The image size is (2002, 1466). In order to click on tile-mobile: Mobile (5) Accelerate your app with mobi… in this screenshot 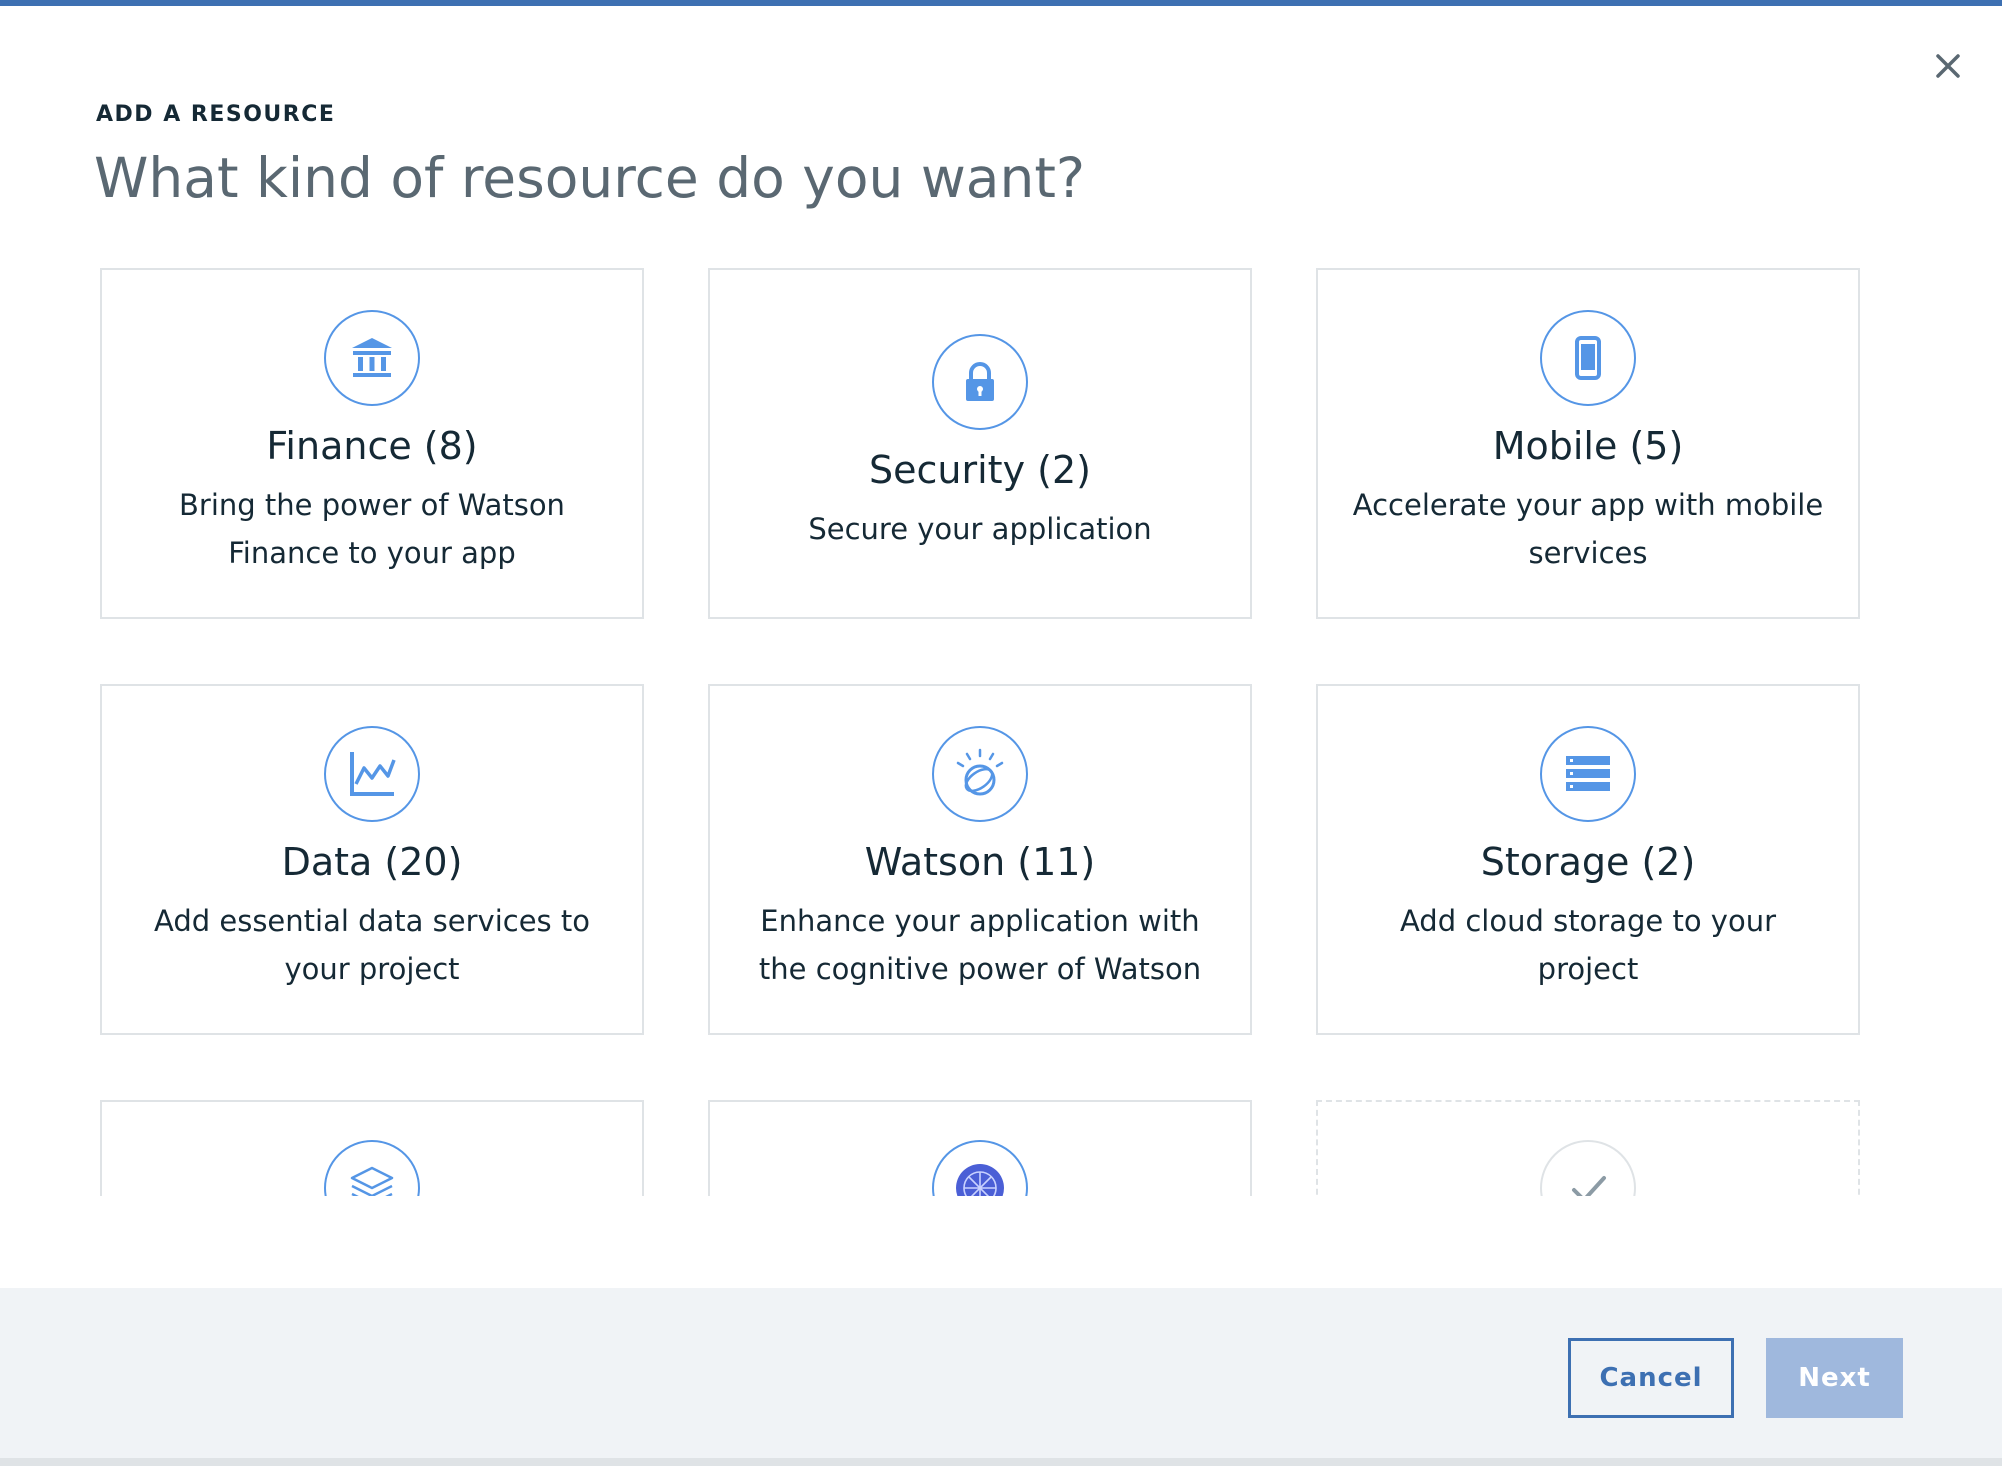, I will do `click(1588, 443)`.